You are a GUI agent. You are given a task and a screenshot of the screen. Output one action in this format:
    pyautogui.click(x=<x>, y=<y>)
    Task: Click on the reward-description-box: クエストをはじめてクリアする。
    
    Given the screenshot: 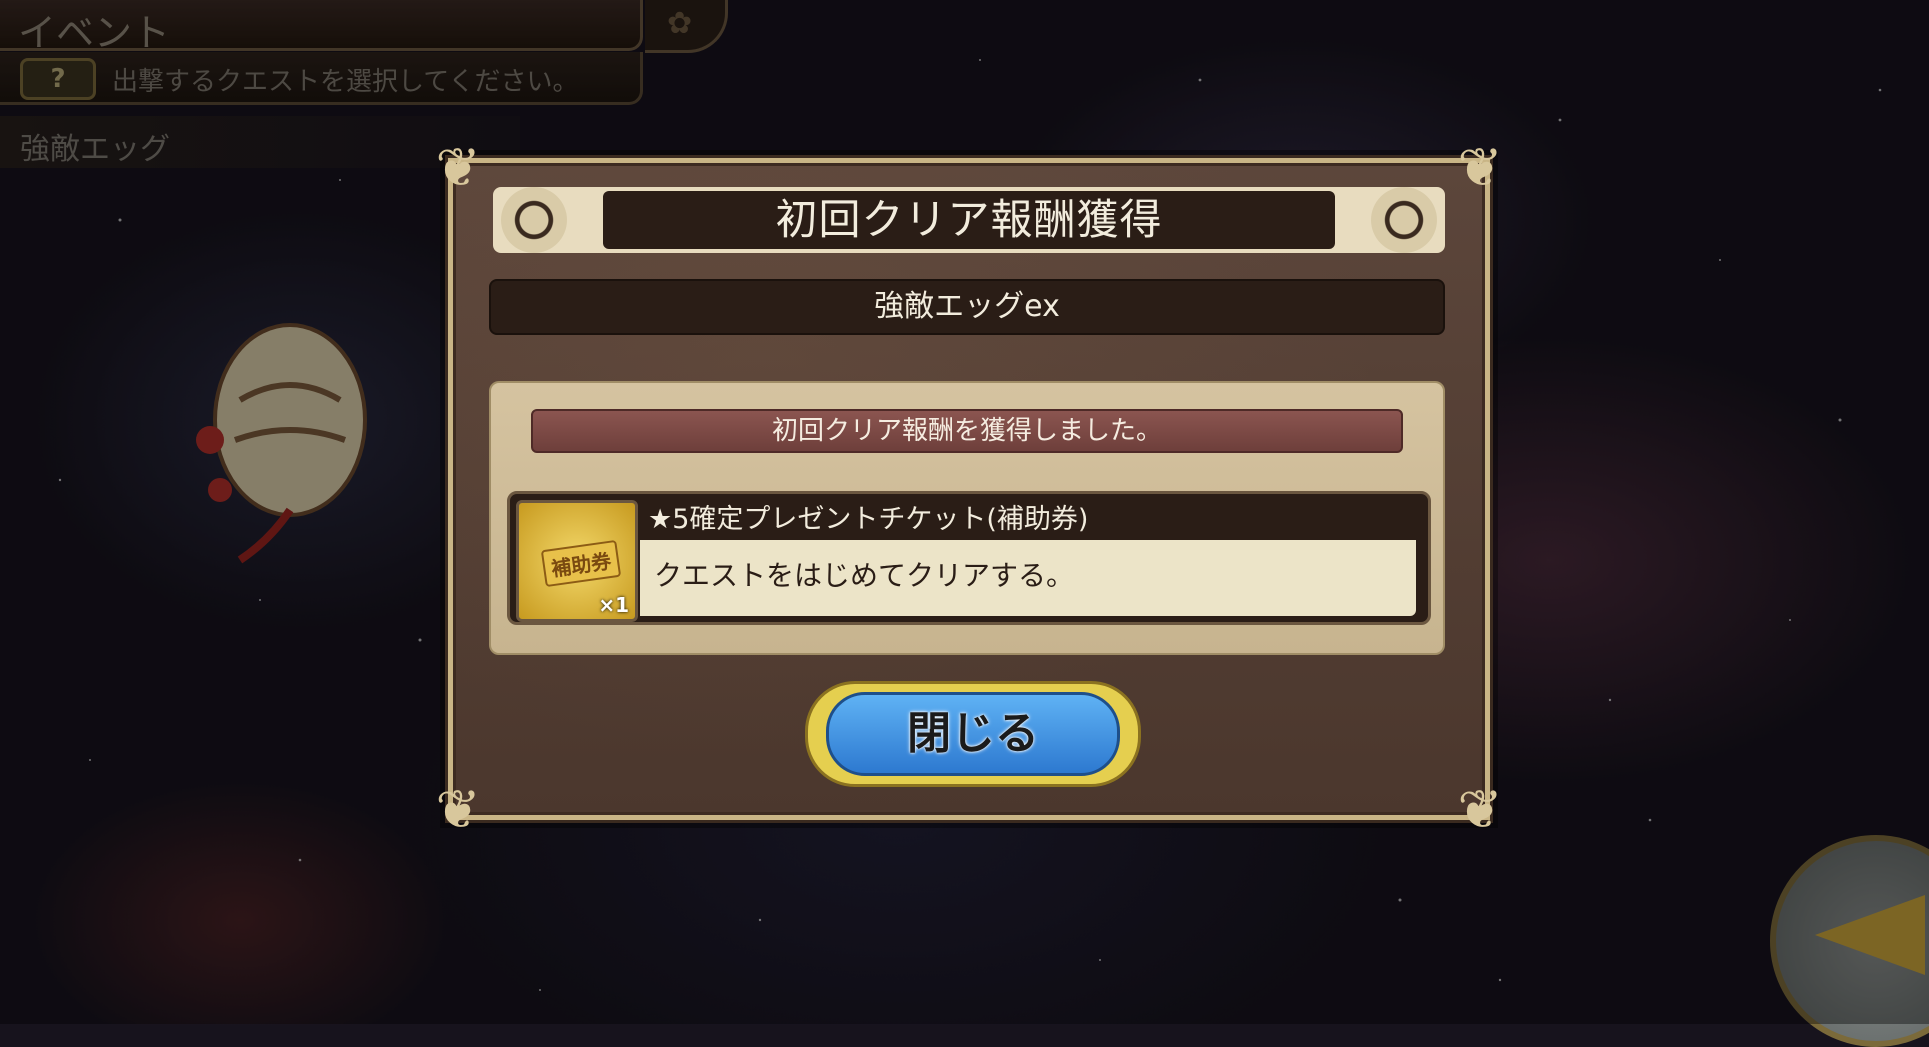 What is the action you would take?
    pyautogui.click(x=1028, y=578)
    